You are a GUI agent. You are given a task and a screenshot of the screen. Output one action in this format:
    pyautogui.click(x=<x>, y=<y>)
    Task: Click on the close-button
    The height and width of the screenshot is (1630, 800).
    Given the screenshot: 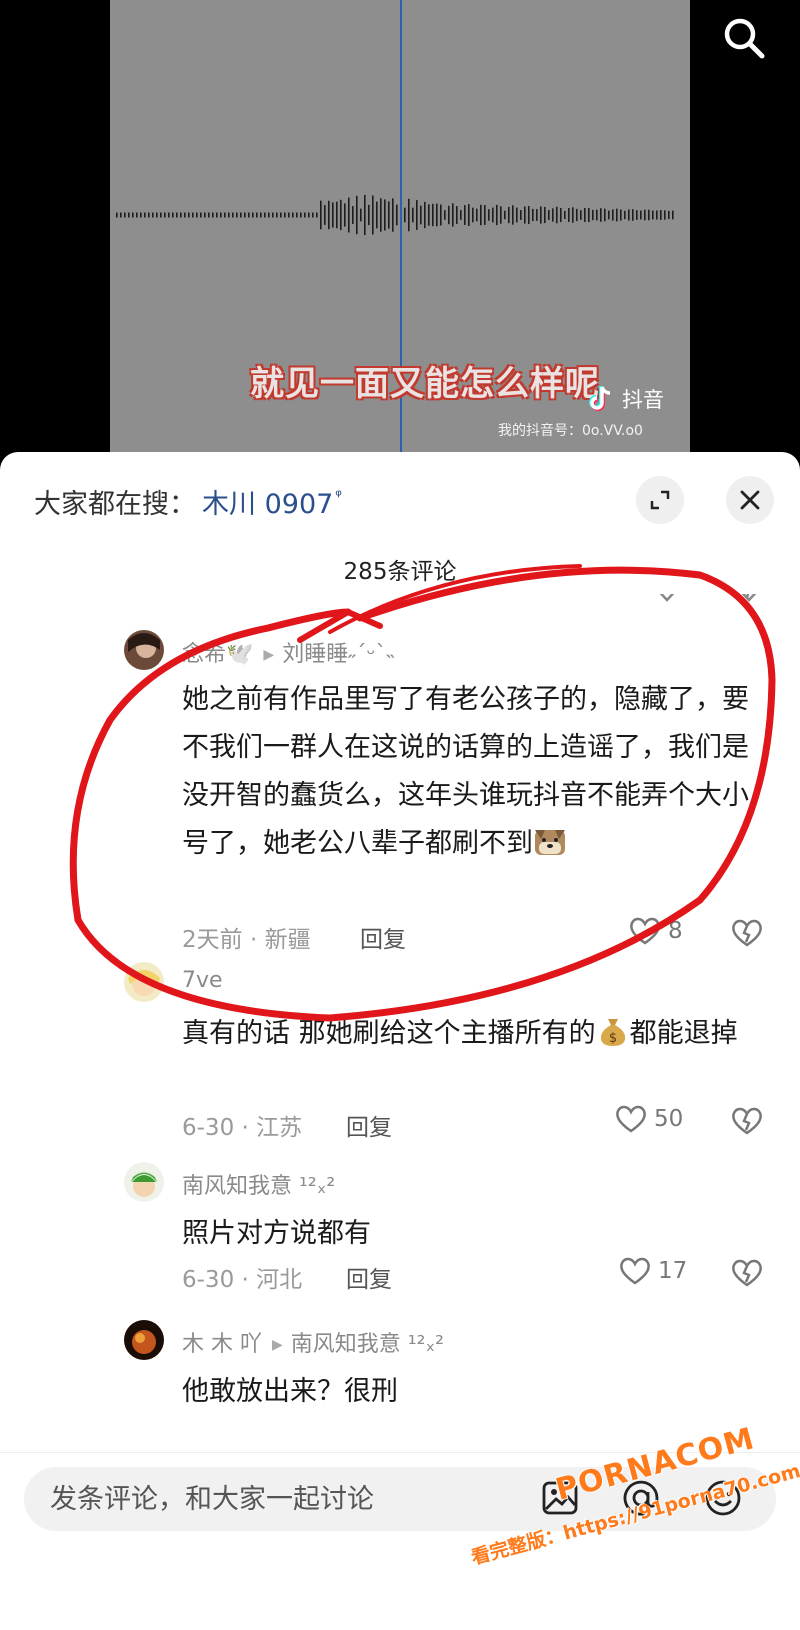 What is the action you would take?
    pyautogui.click(x=750, y=500)
    